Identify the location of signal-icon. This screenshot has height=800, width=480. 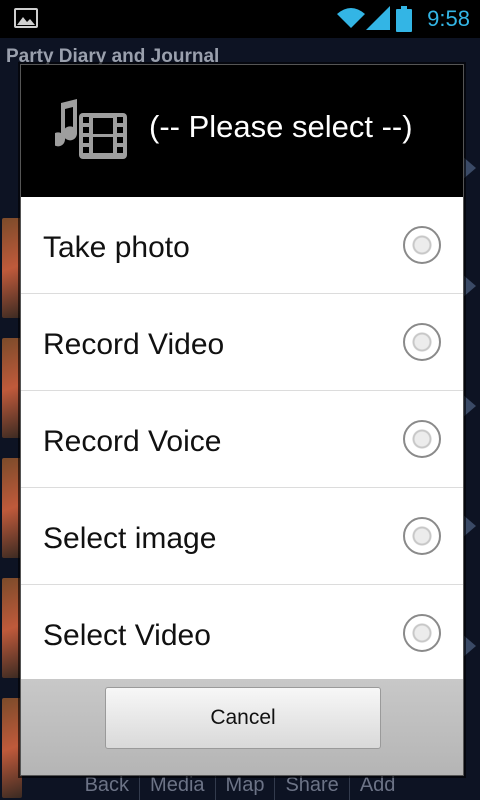
(378, 18).